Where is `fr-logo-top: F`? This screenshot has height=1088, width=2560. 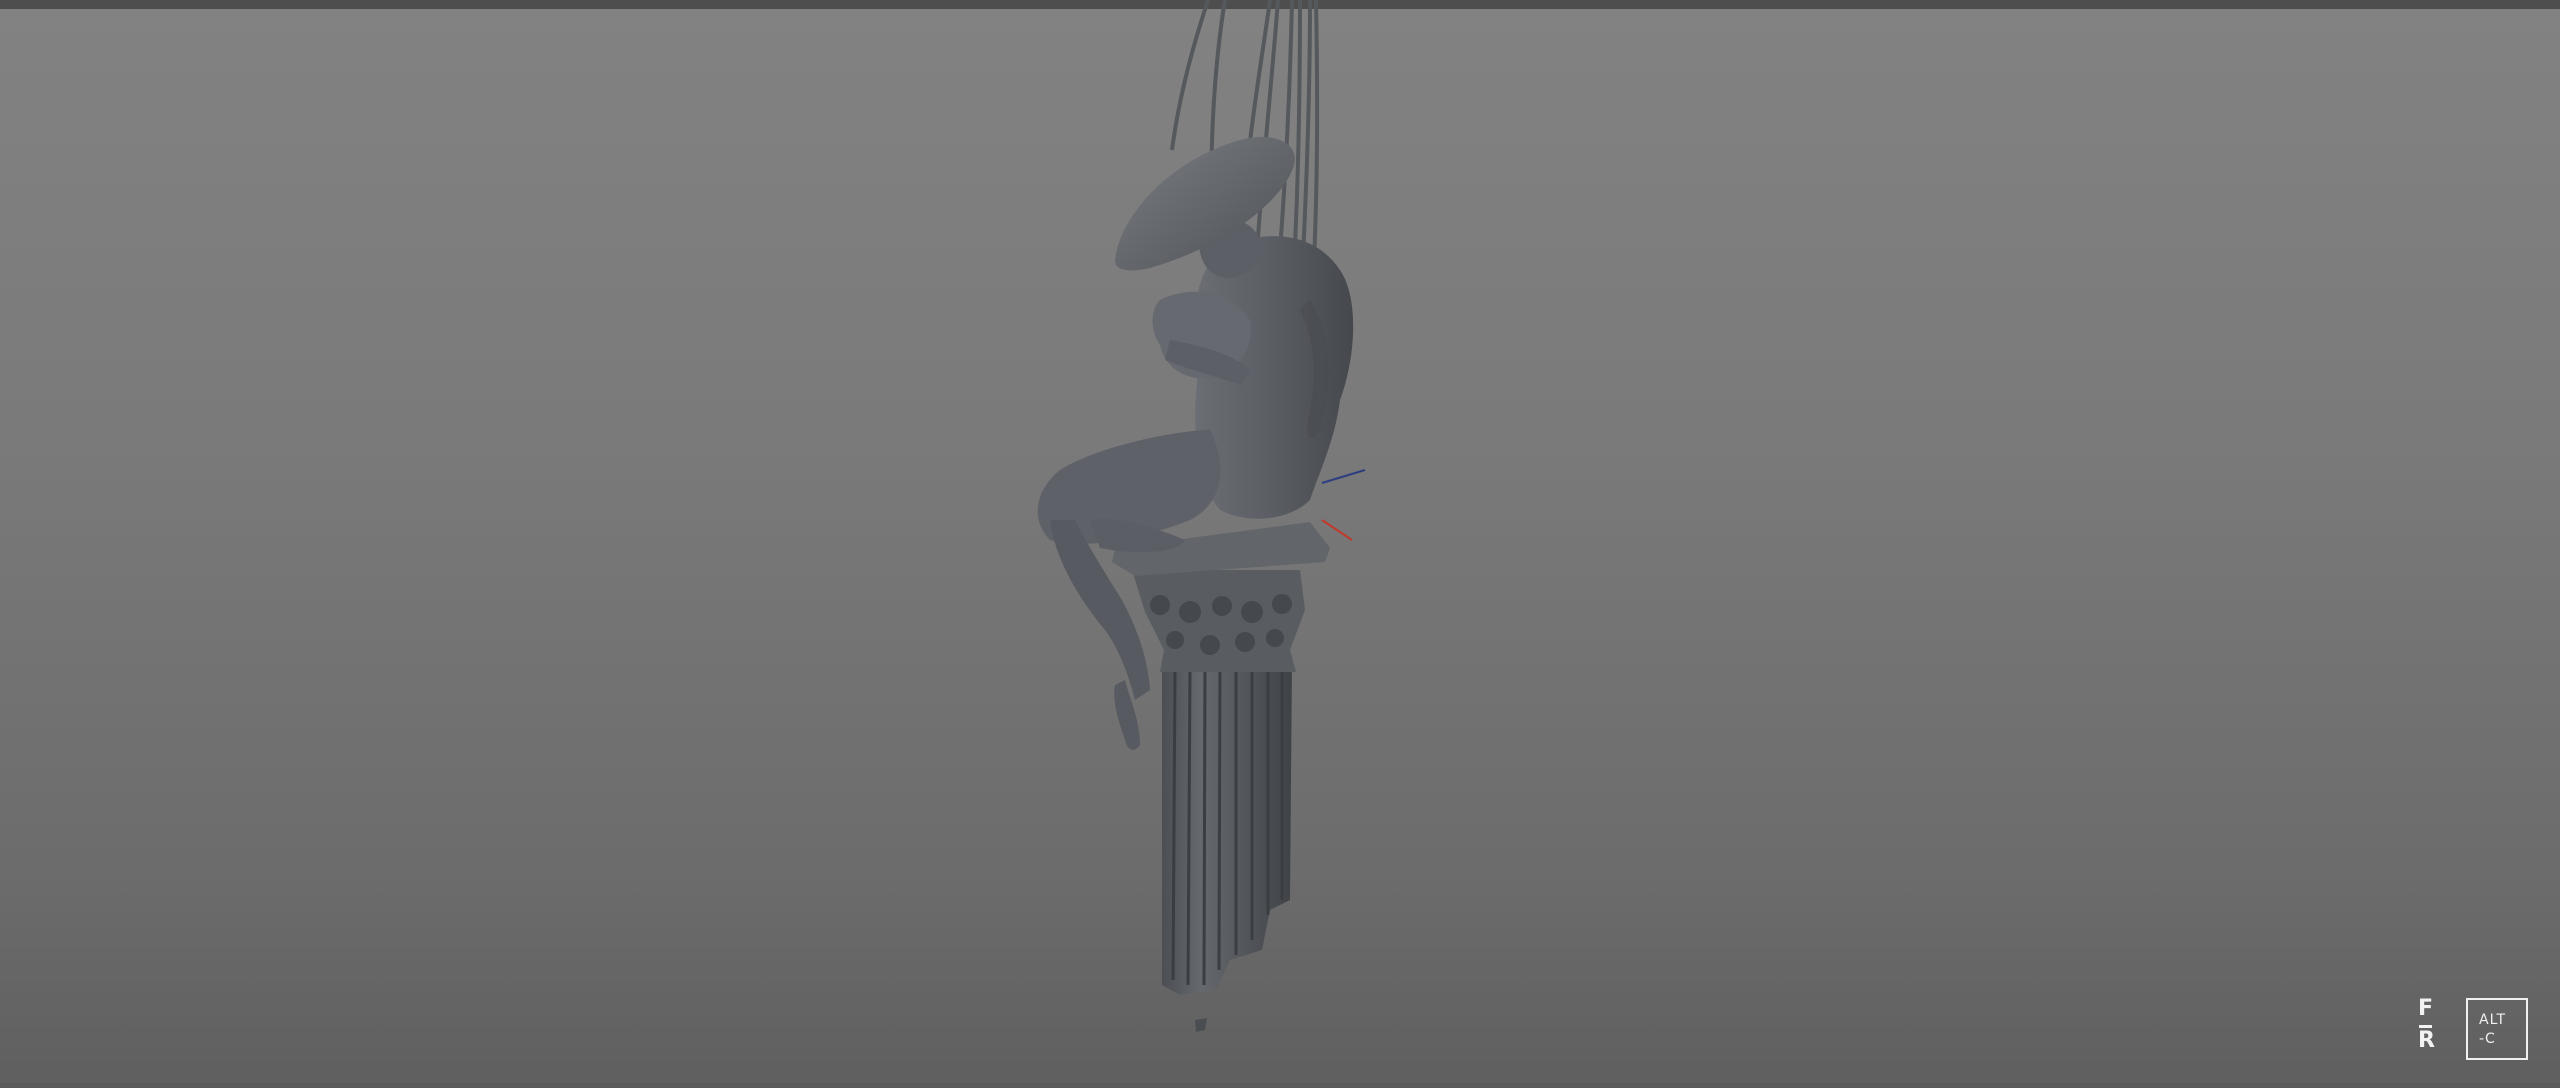 fr-logo-top: F is located at coordinates (2426, 1008).